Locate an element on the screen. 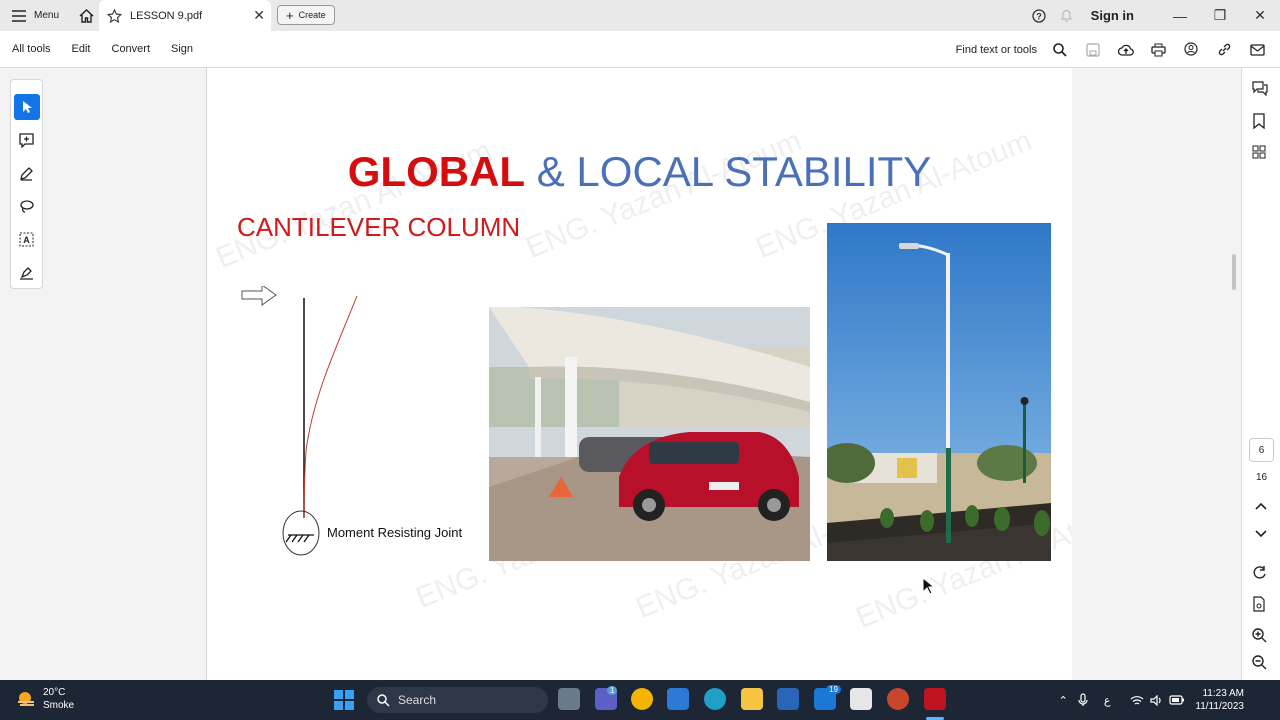 This screenshot has height=720, width=1280. microphone-icon is located at coordinates (1083, 700).